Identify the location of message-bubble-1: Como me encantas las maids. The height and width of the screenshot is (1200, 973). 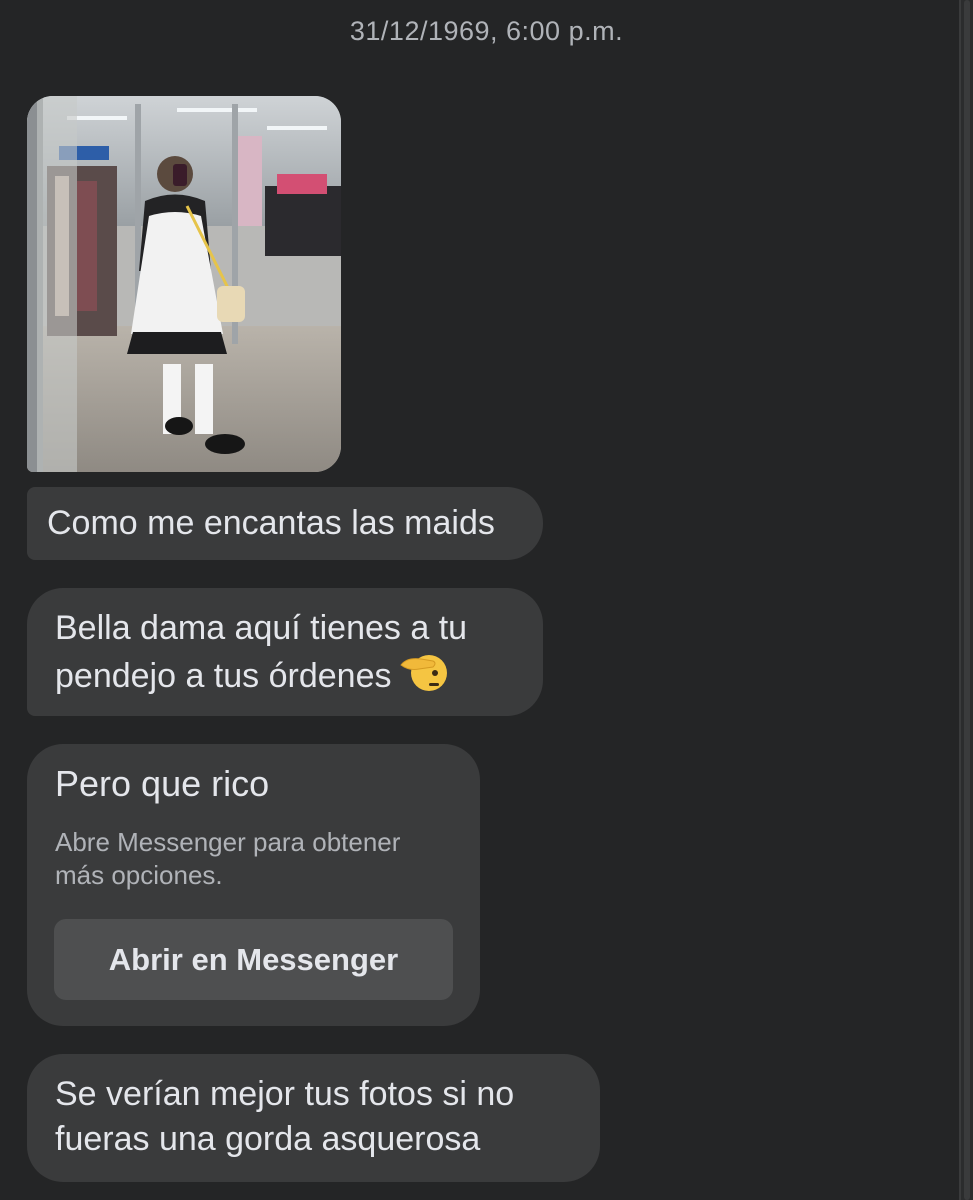
(285, 523).